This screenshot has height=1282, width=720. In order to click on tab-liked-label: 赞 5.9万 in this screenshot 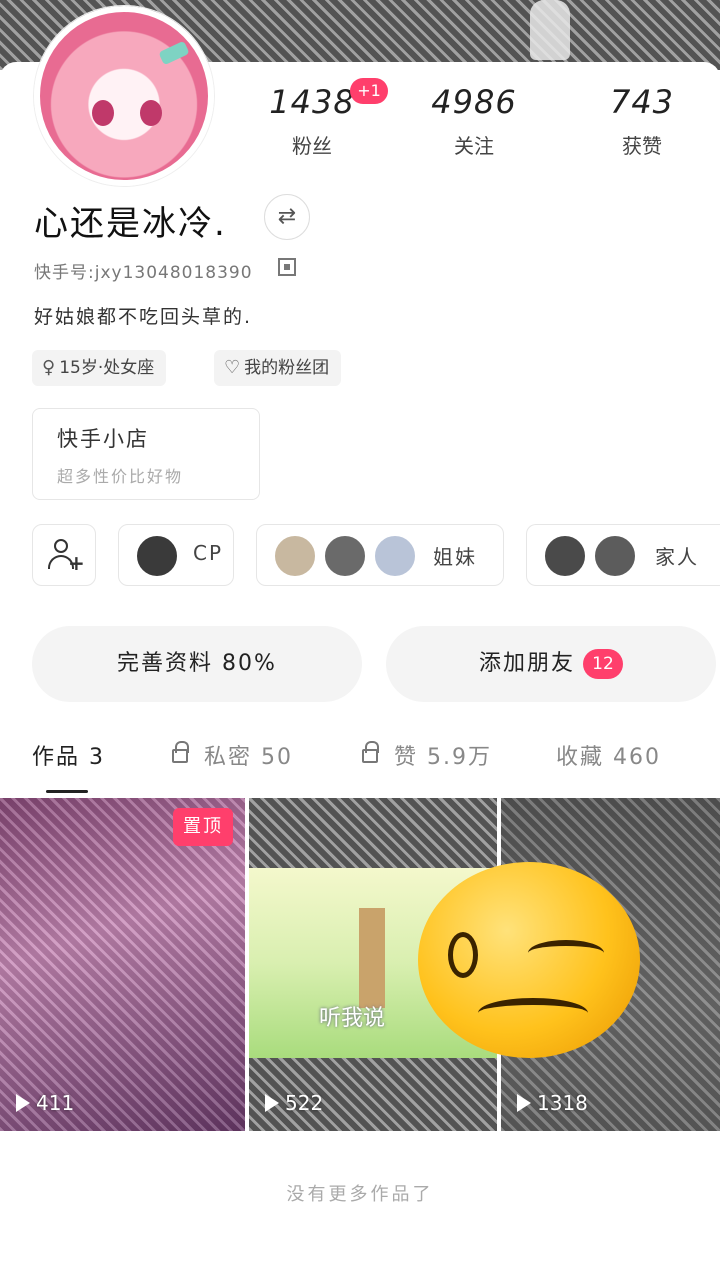, I will do `click(443, 757)`.